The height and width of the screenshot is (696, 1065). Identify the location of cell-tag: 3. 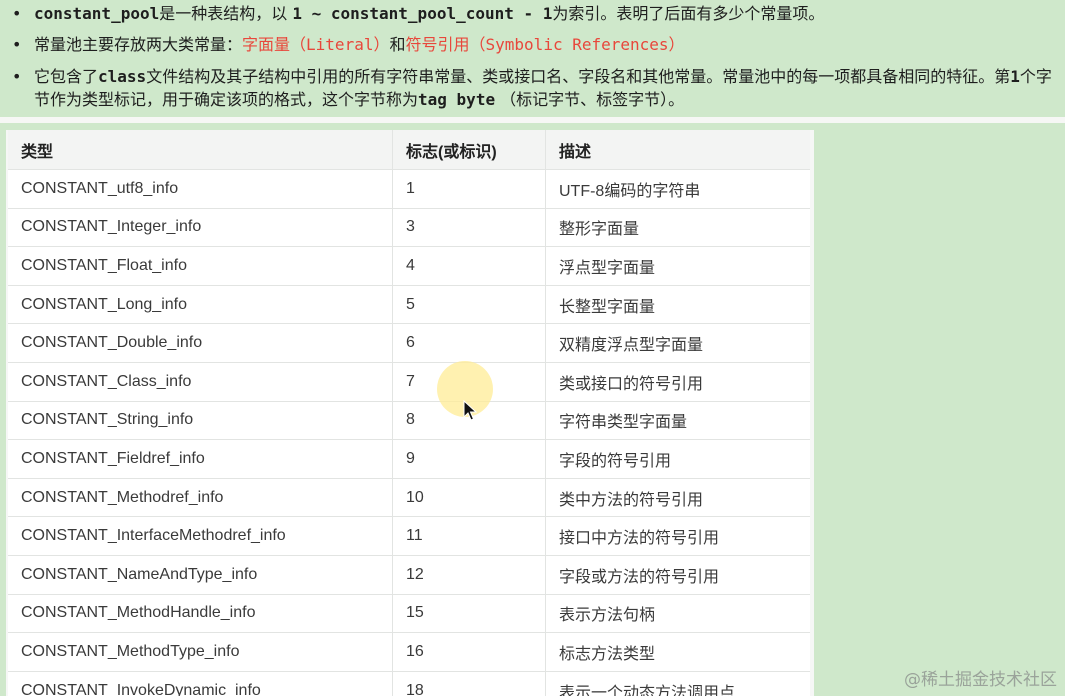
(469, 228).